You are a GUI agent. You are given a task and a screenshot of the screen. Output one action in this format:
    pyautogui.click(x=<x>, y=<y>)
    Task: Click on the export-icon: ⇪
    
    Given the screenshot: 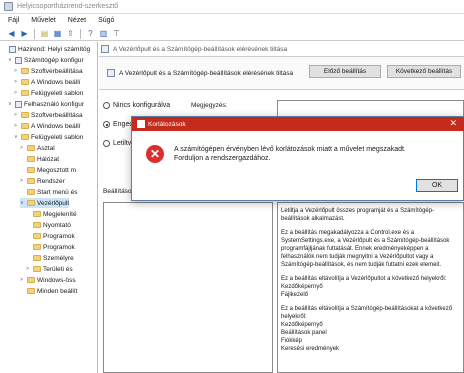 What is the action you would take?
    pyautogui.click(x=70, y=34)
    